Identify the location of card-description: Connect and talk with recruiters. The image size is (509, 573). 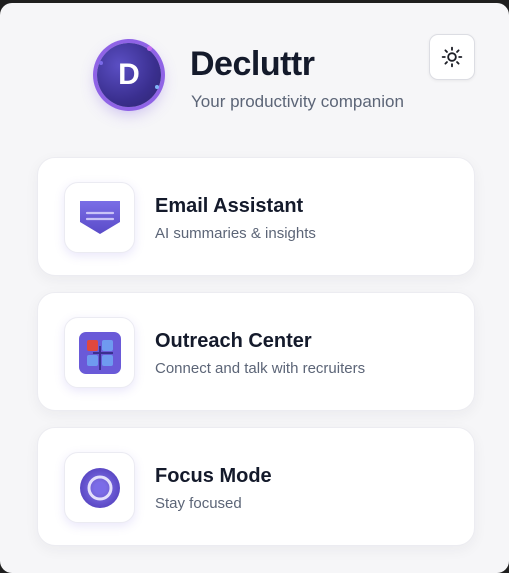
(260, 368).